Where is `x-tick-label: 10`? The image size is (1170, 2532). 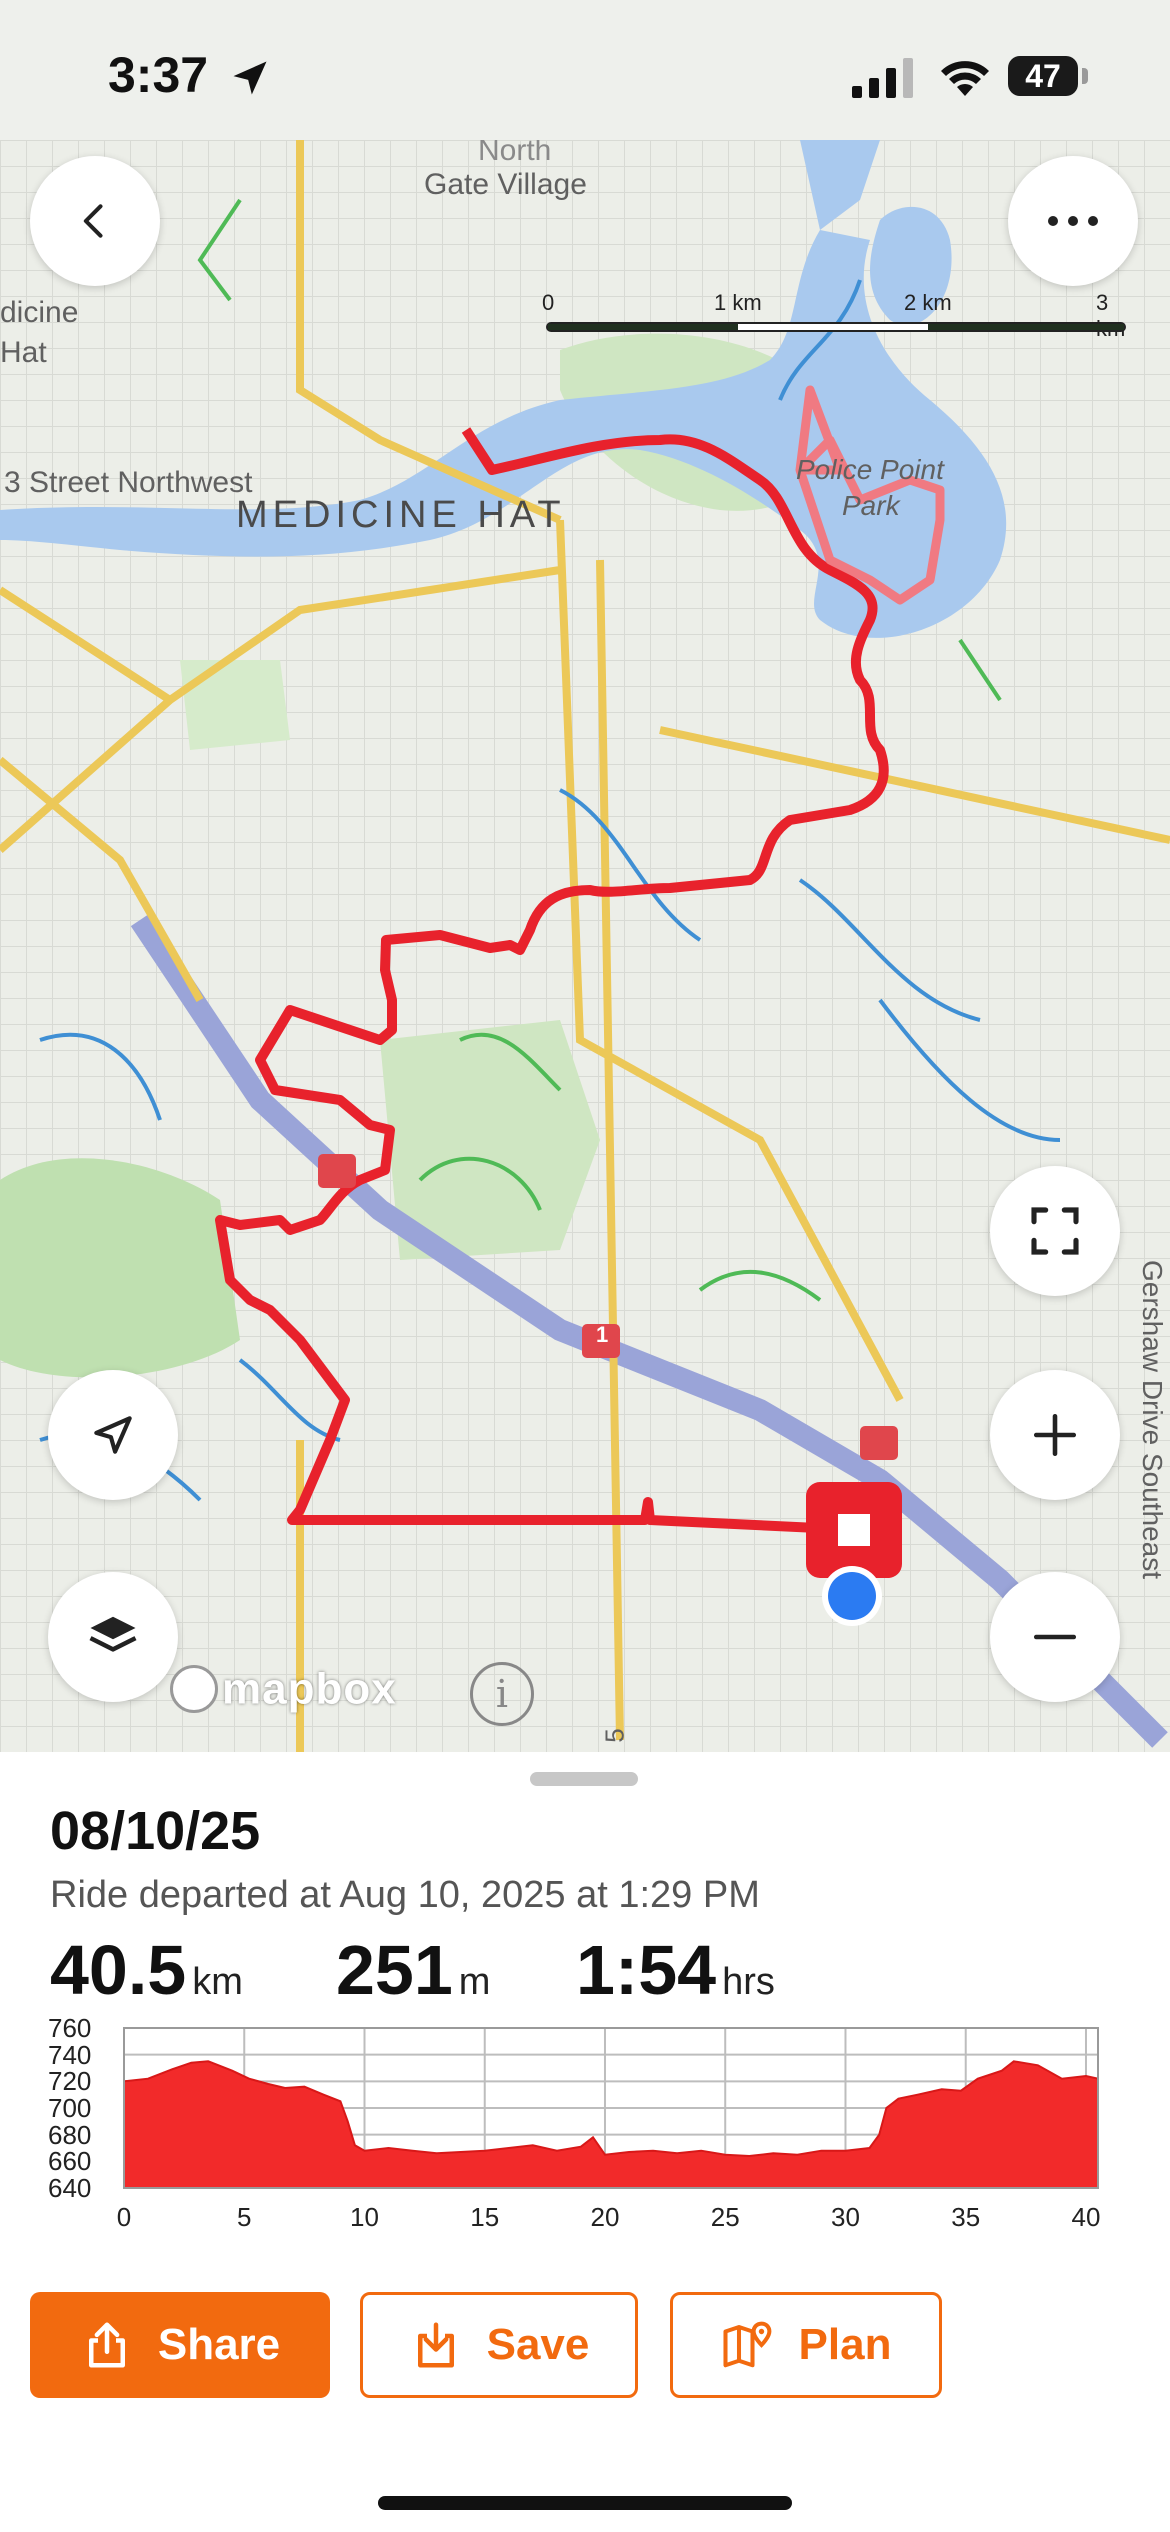
x-tick-label: 10 is located at coordinates (364, 2217).